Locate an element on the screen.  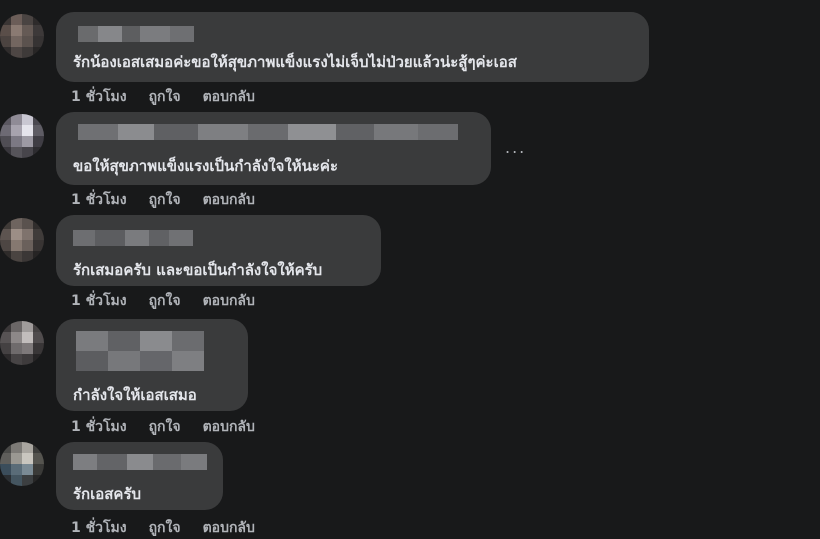
comment-bubble: กำลังใจให้เอสเสมอ is located at coordinates (152, 365).